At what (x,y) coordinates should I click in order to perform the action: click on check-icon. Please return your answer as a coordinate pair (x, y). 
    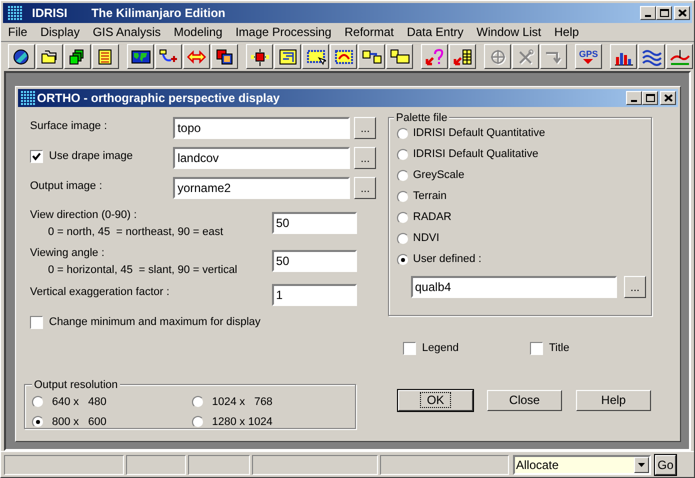
    Looking at the image, I should click on (36, 156).